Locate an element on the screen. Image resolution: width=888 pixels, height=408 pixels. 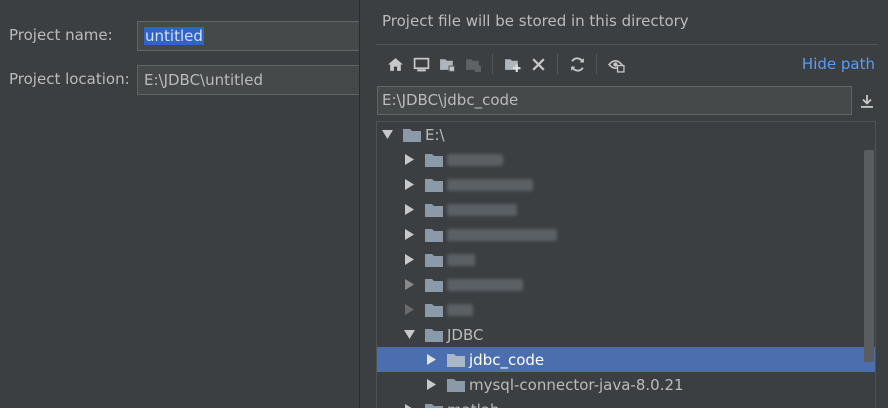
module-folder-icon is located at coordinates (473, 64).